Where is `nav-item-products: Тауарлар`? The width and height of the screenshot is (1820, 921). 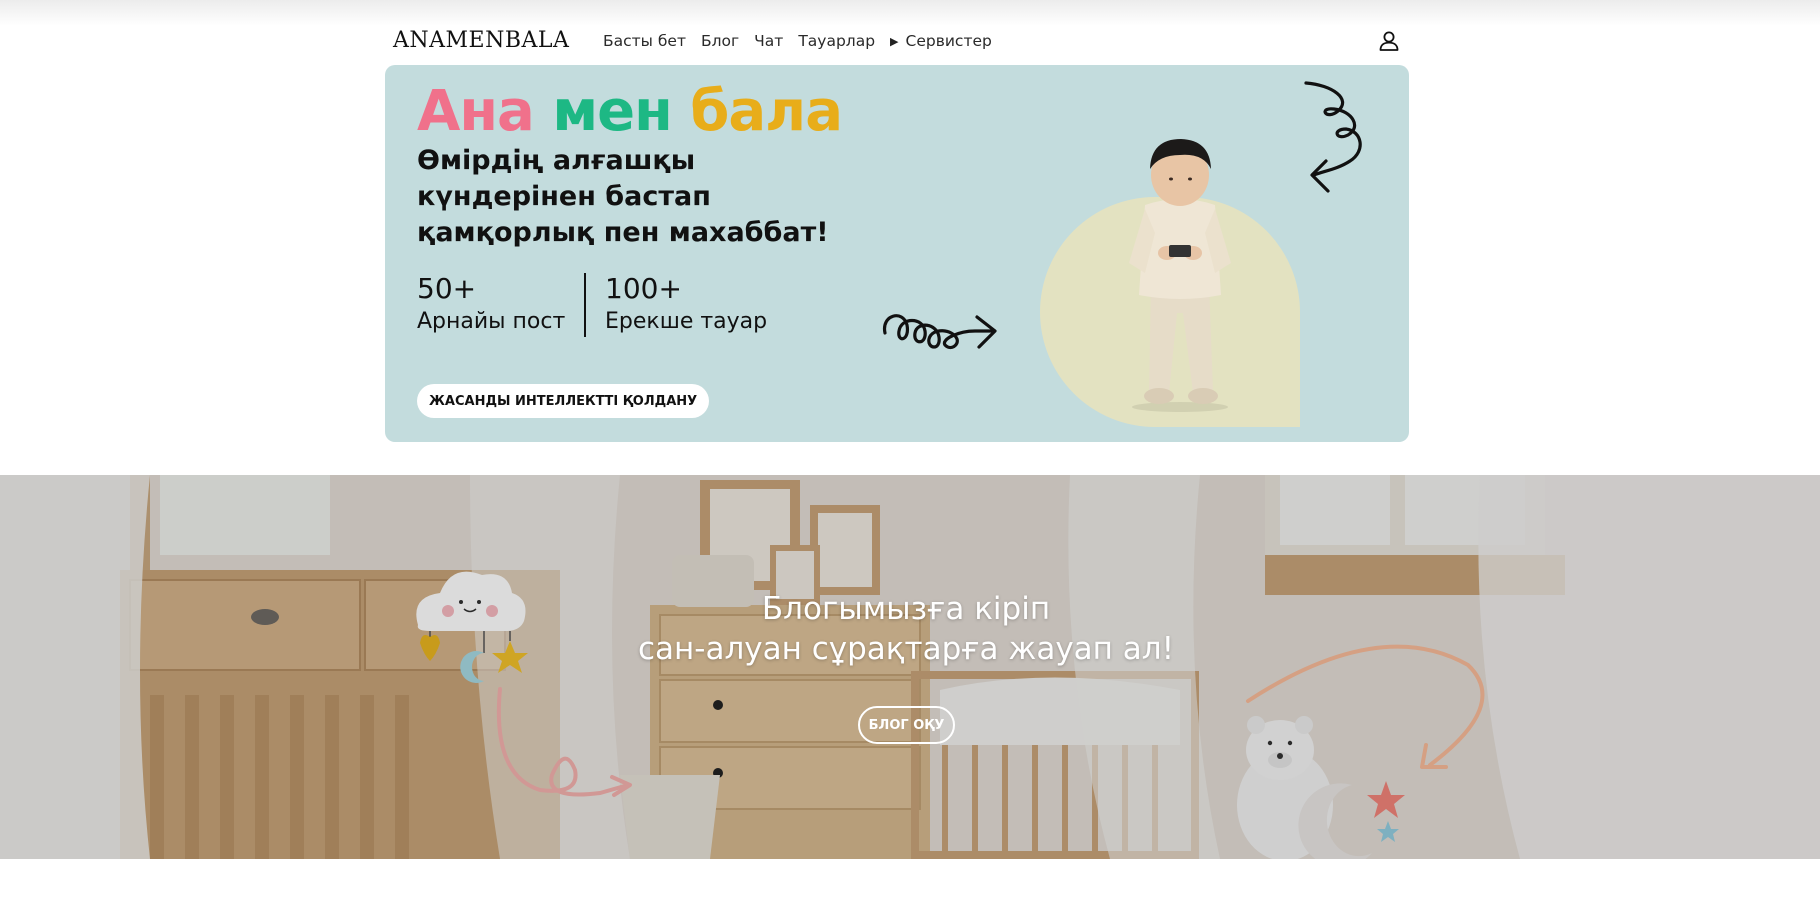 nav-item-products: Тауарлар is located at coordinates (836, 41).